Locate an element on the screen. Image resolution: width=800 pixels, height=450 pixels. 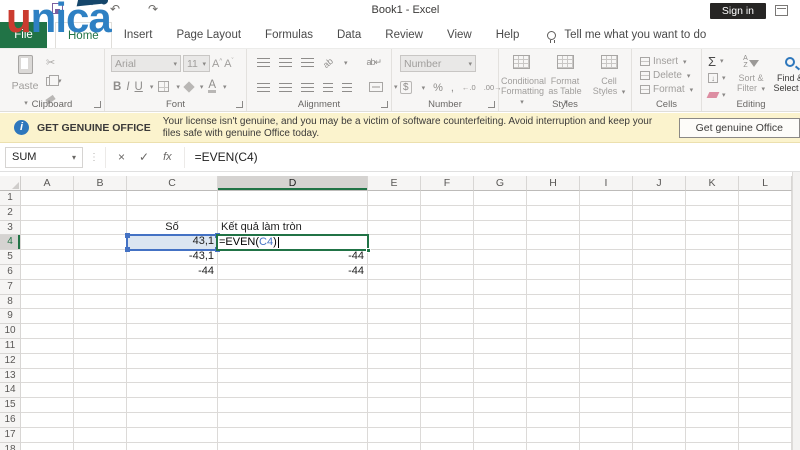
number-format-select: Number ▾ is located at coordinates (438, 63).